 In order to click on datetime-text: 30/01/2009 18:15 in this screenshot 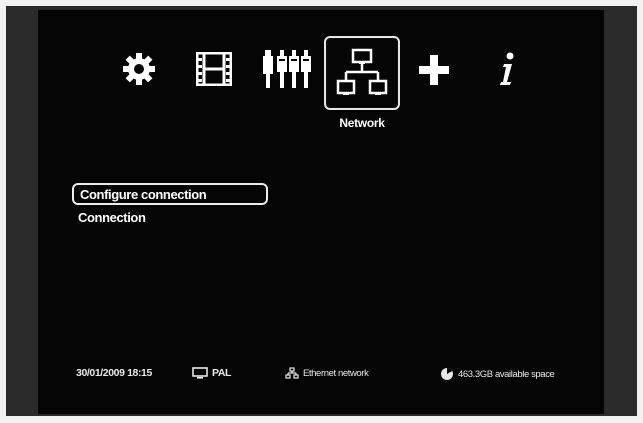, I will do `click(114, 373)`.